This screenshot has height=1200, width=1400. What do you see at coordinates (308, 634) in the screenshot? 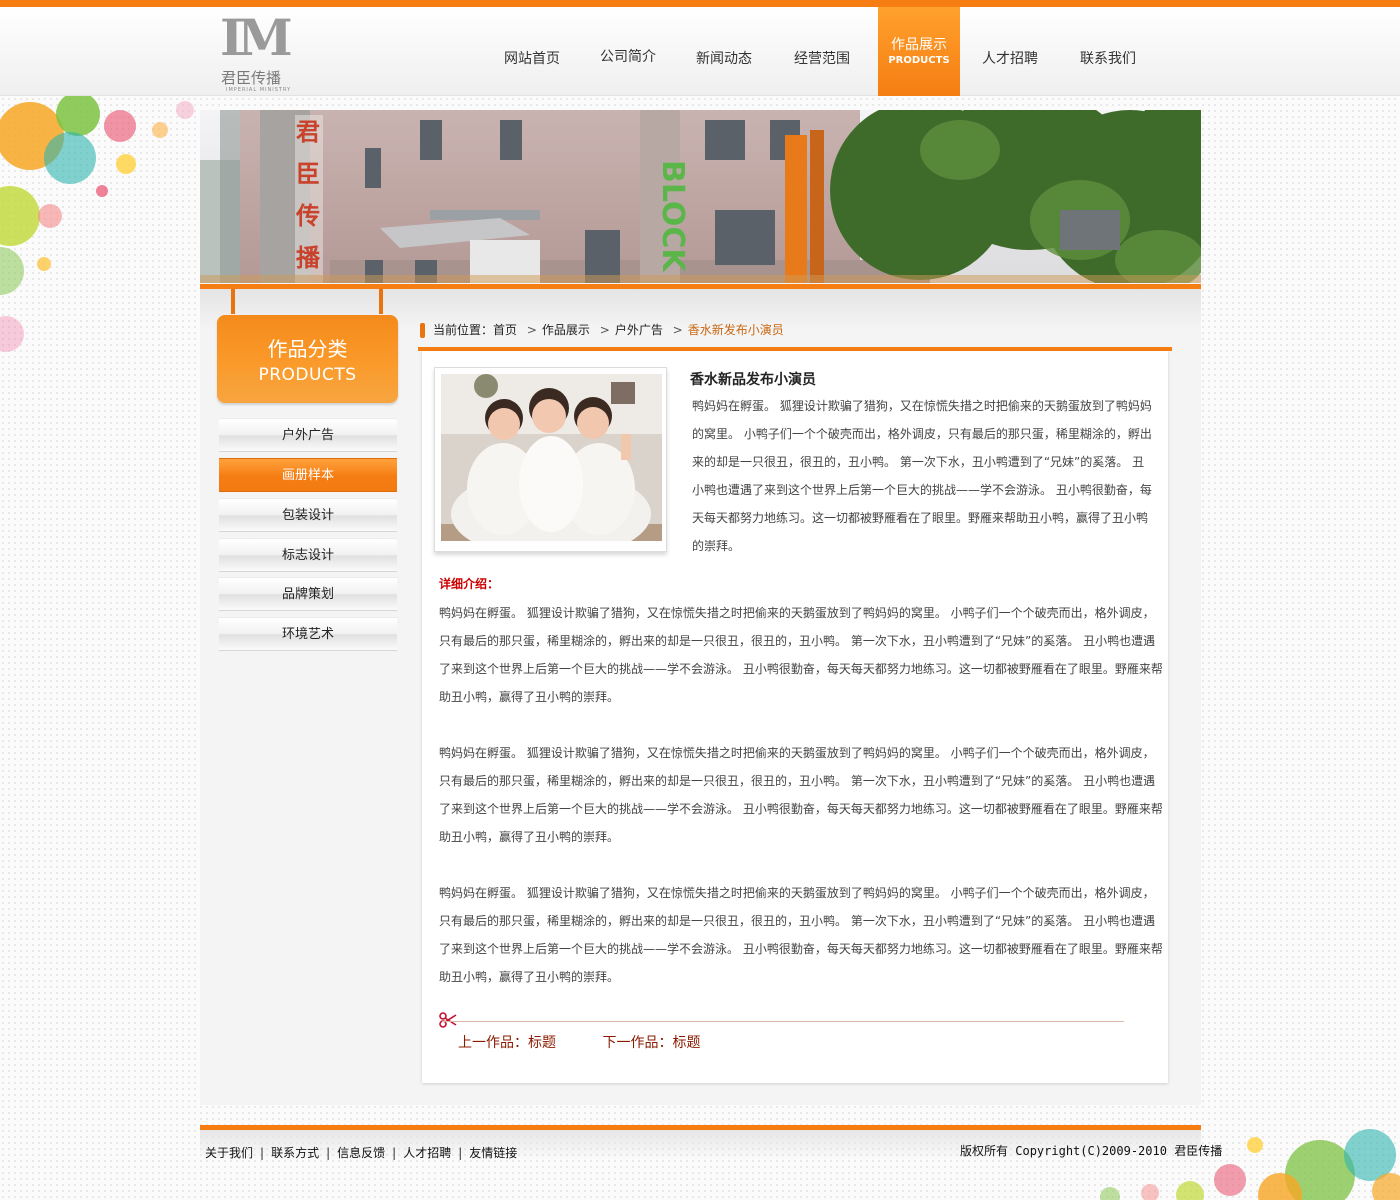
I see `sidebar-item-environment-art: 环境艺术` at bounding box center [308, 634].